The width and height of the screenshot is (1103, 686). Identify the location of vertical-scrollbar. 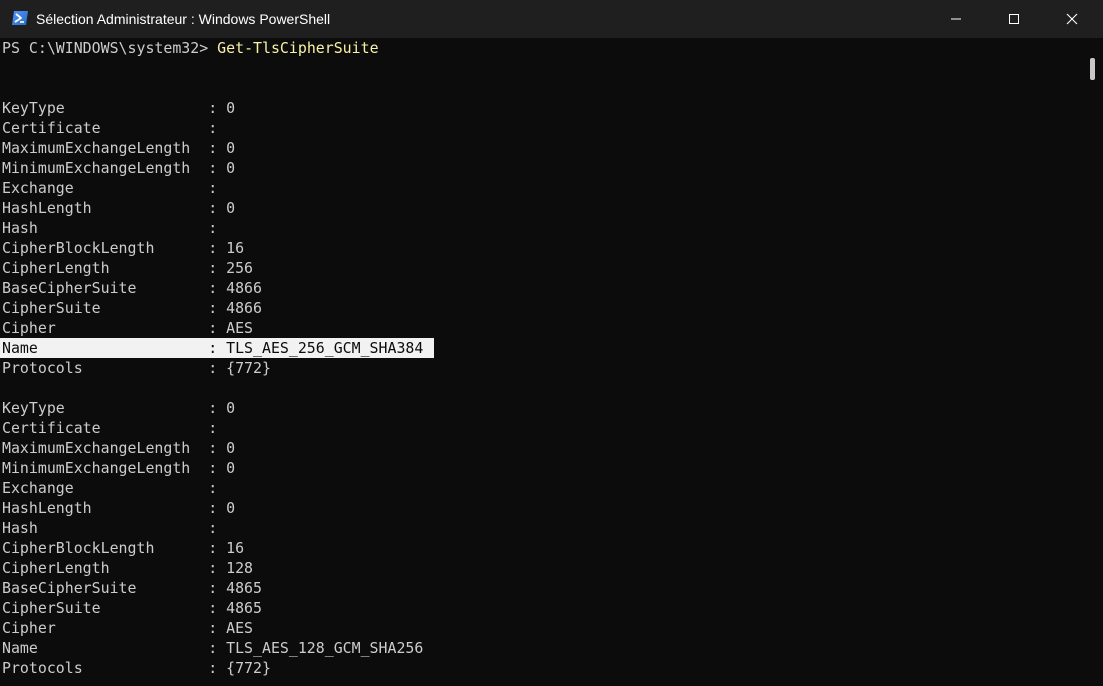
(1092, 362).